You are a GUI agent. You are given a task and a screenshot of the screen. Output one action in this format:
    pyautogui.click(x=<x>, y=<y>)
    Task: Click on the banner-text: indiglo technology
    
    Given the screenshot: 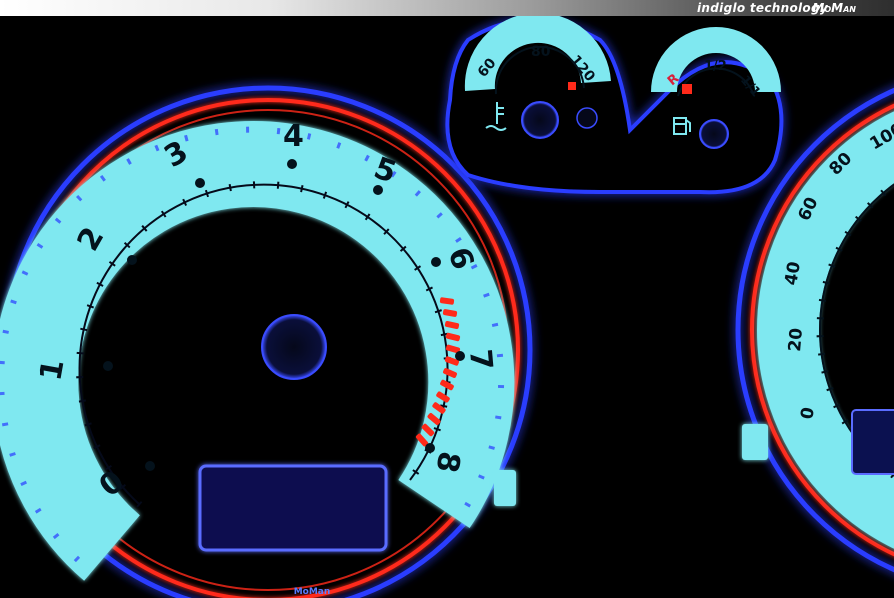 What is the action you would take?
    pyautogui.click(x=762, y=8)
    